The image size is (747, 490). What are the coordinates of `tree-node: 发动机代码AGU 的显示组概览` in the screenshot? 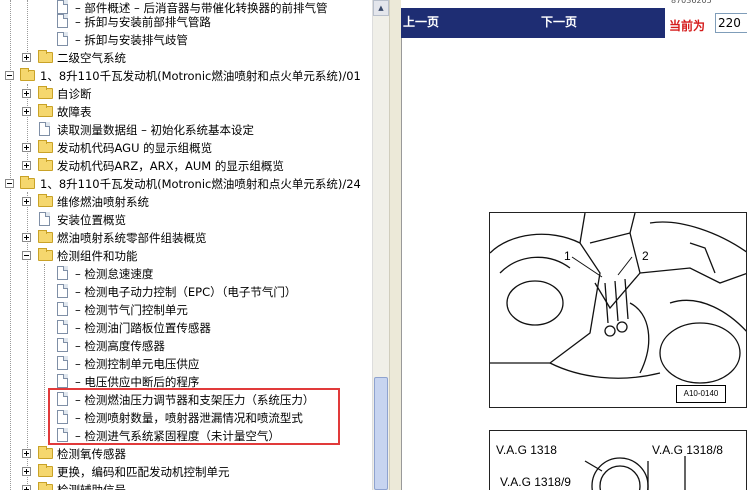 It's located at (186, 148).